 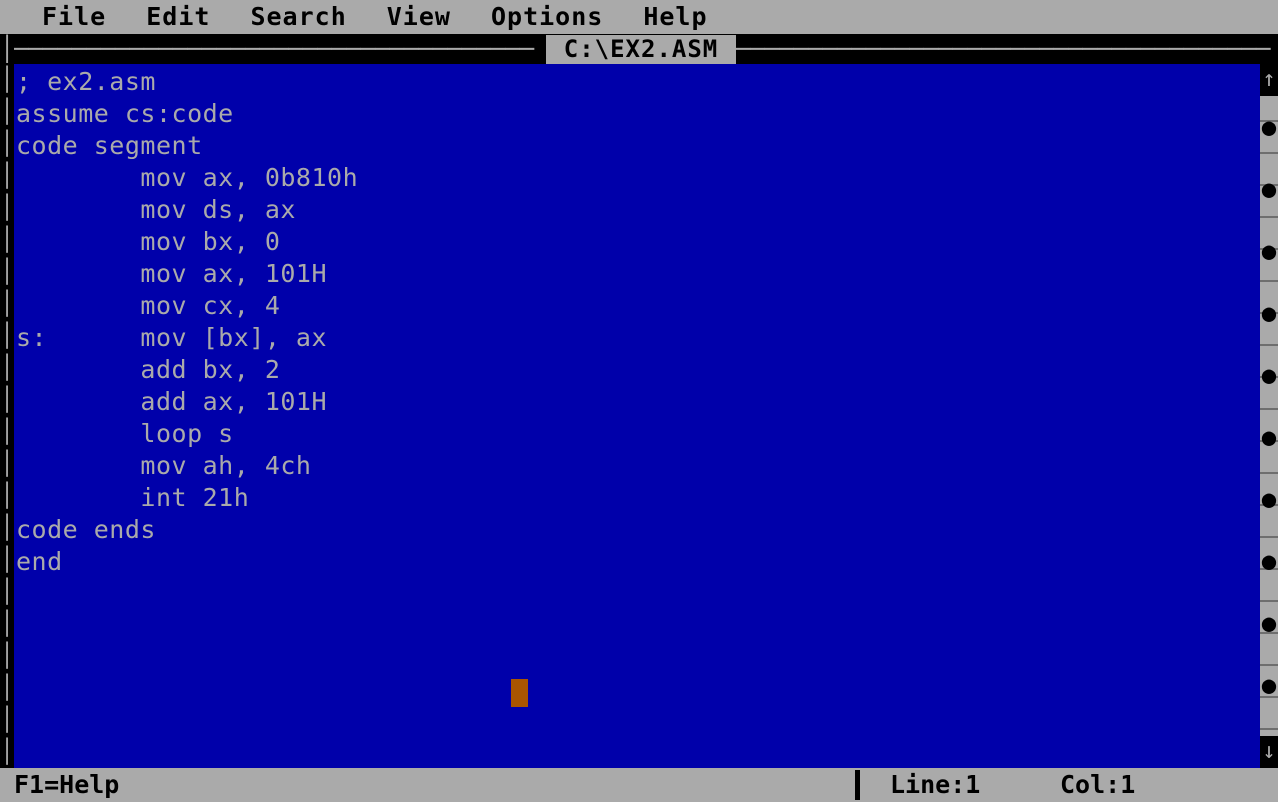 What do you see at coordinates (639, 785) in the screenshot?
I see `status-bar: F1=Help Line:1 Col:1` at bounding box center [639, 785].